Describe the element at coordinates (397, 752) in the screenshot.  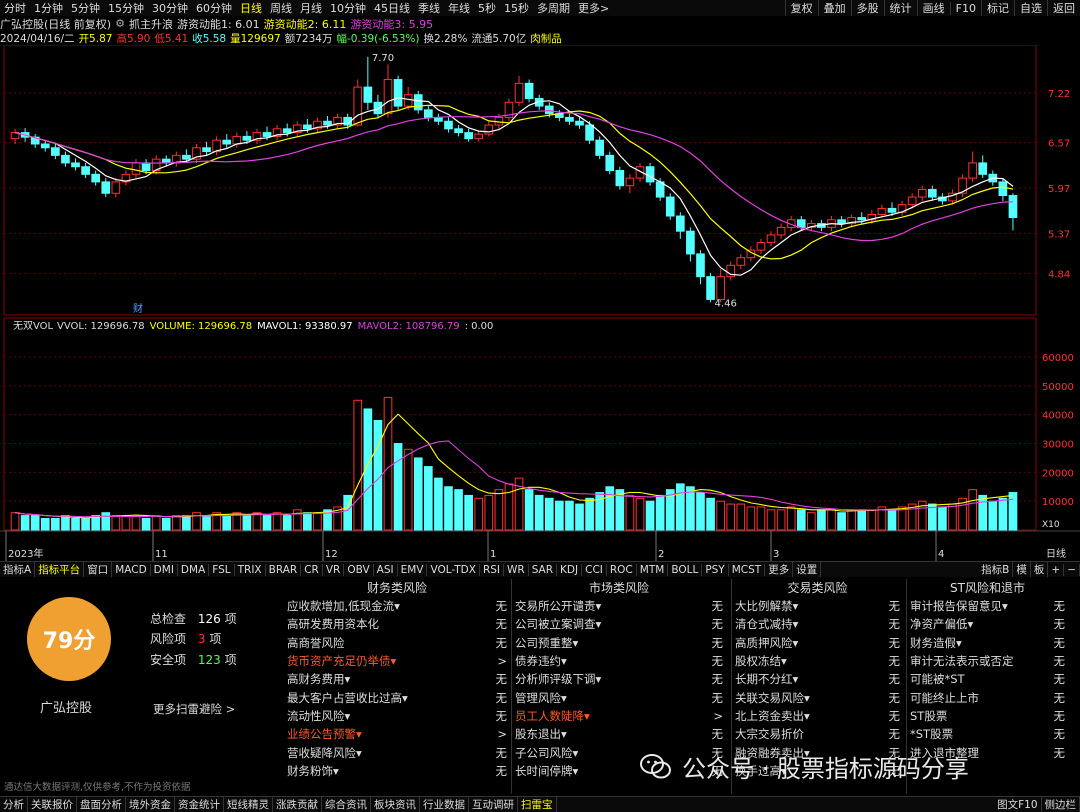
I see `risk-item: 营收疑降风险▾ 无` at that location.